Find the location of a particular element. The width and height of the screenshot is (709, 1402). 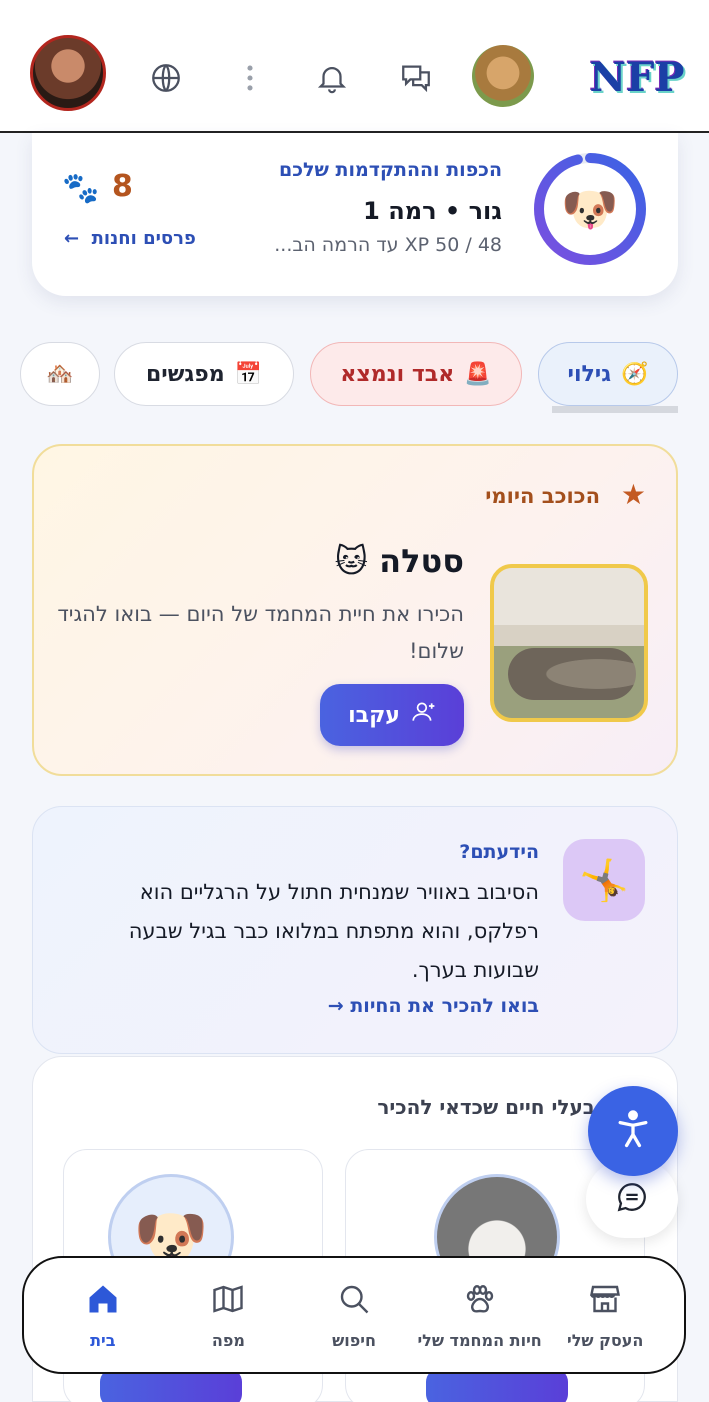

suggested-title: בעלי חיים שכדאי להכיר is located at coordinates (486, 1107).